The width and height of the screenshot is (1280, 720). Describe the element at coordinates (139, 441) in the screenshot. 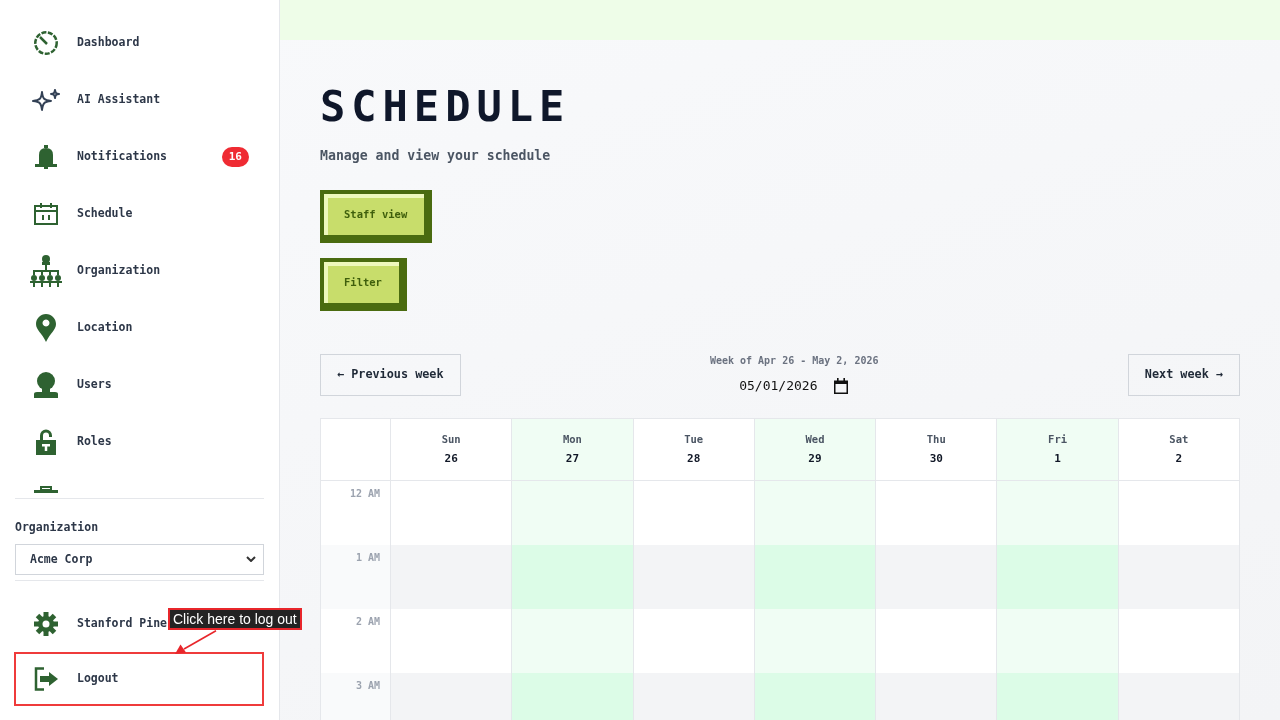

I see `sidebar-item: Roles` at that location.